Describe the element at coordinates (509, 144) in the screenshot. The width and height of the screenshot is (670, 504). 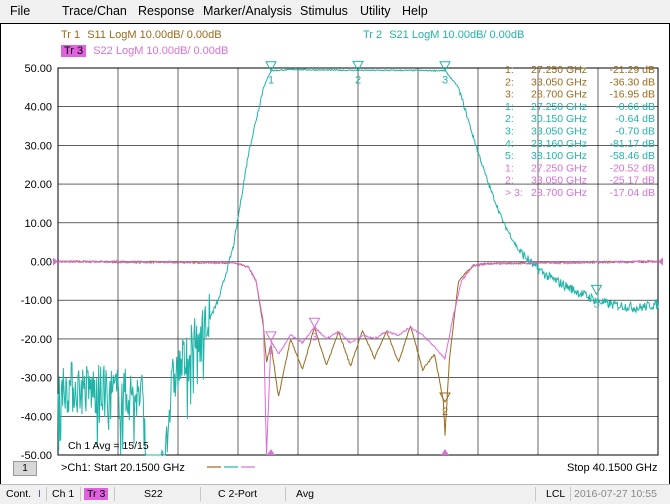
I see `marker-row-number: 4:` at that location.